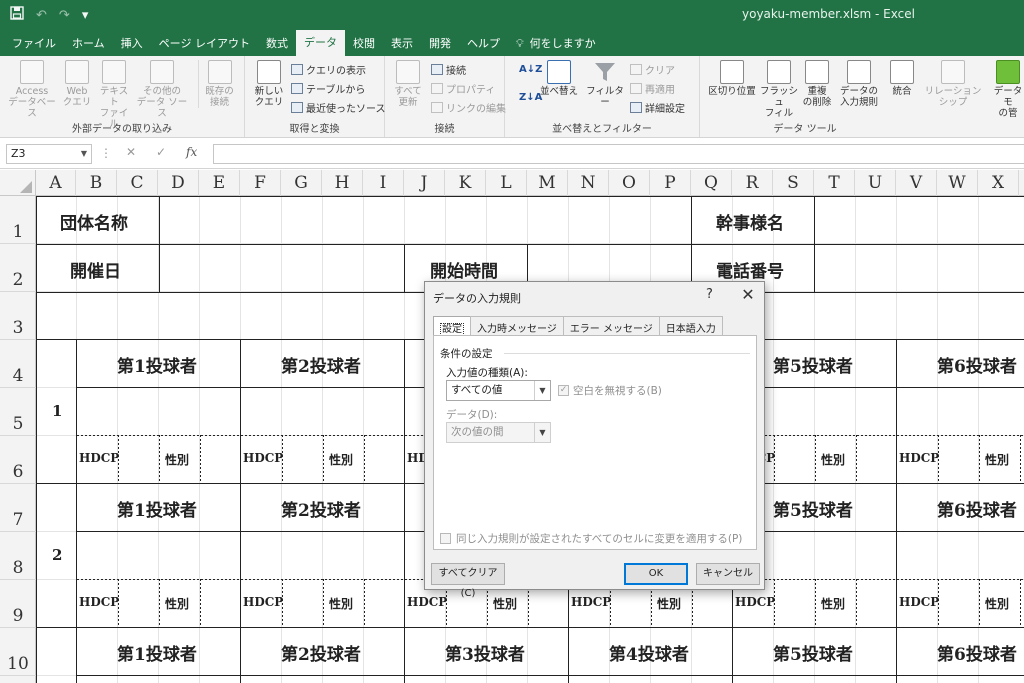 The width and height of the screenshot is (1024, 683). I want to click on sort-icon, so click(559, 72).